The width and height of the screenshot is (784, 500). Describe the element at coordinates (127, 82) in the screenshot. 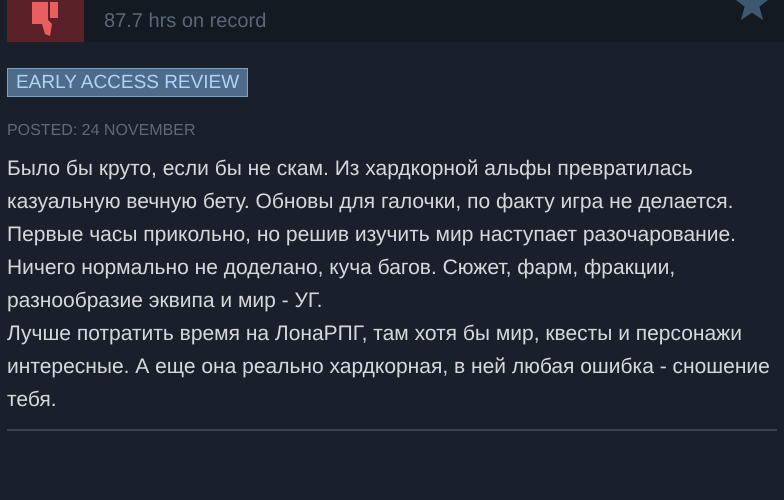

I see `early-access-badge: EARLY ACCESS REVIEW` at that location.